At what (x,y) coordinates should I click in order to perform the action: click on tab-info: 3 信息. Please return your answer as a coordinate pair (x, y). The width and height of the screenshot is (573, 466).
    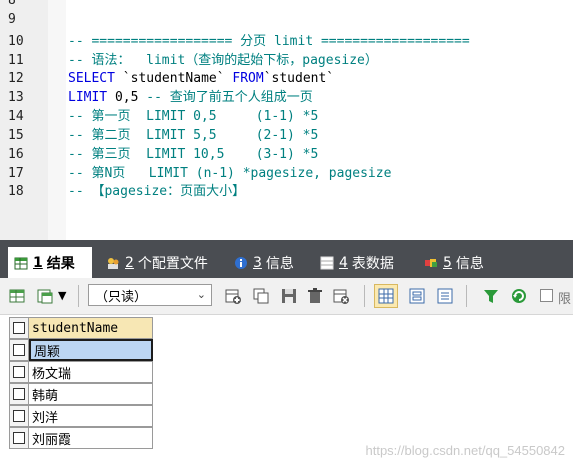
    Looking at the image, I should click on (268, 262).